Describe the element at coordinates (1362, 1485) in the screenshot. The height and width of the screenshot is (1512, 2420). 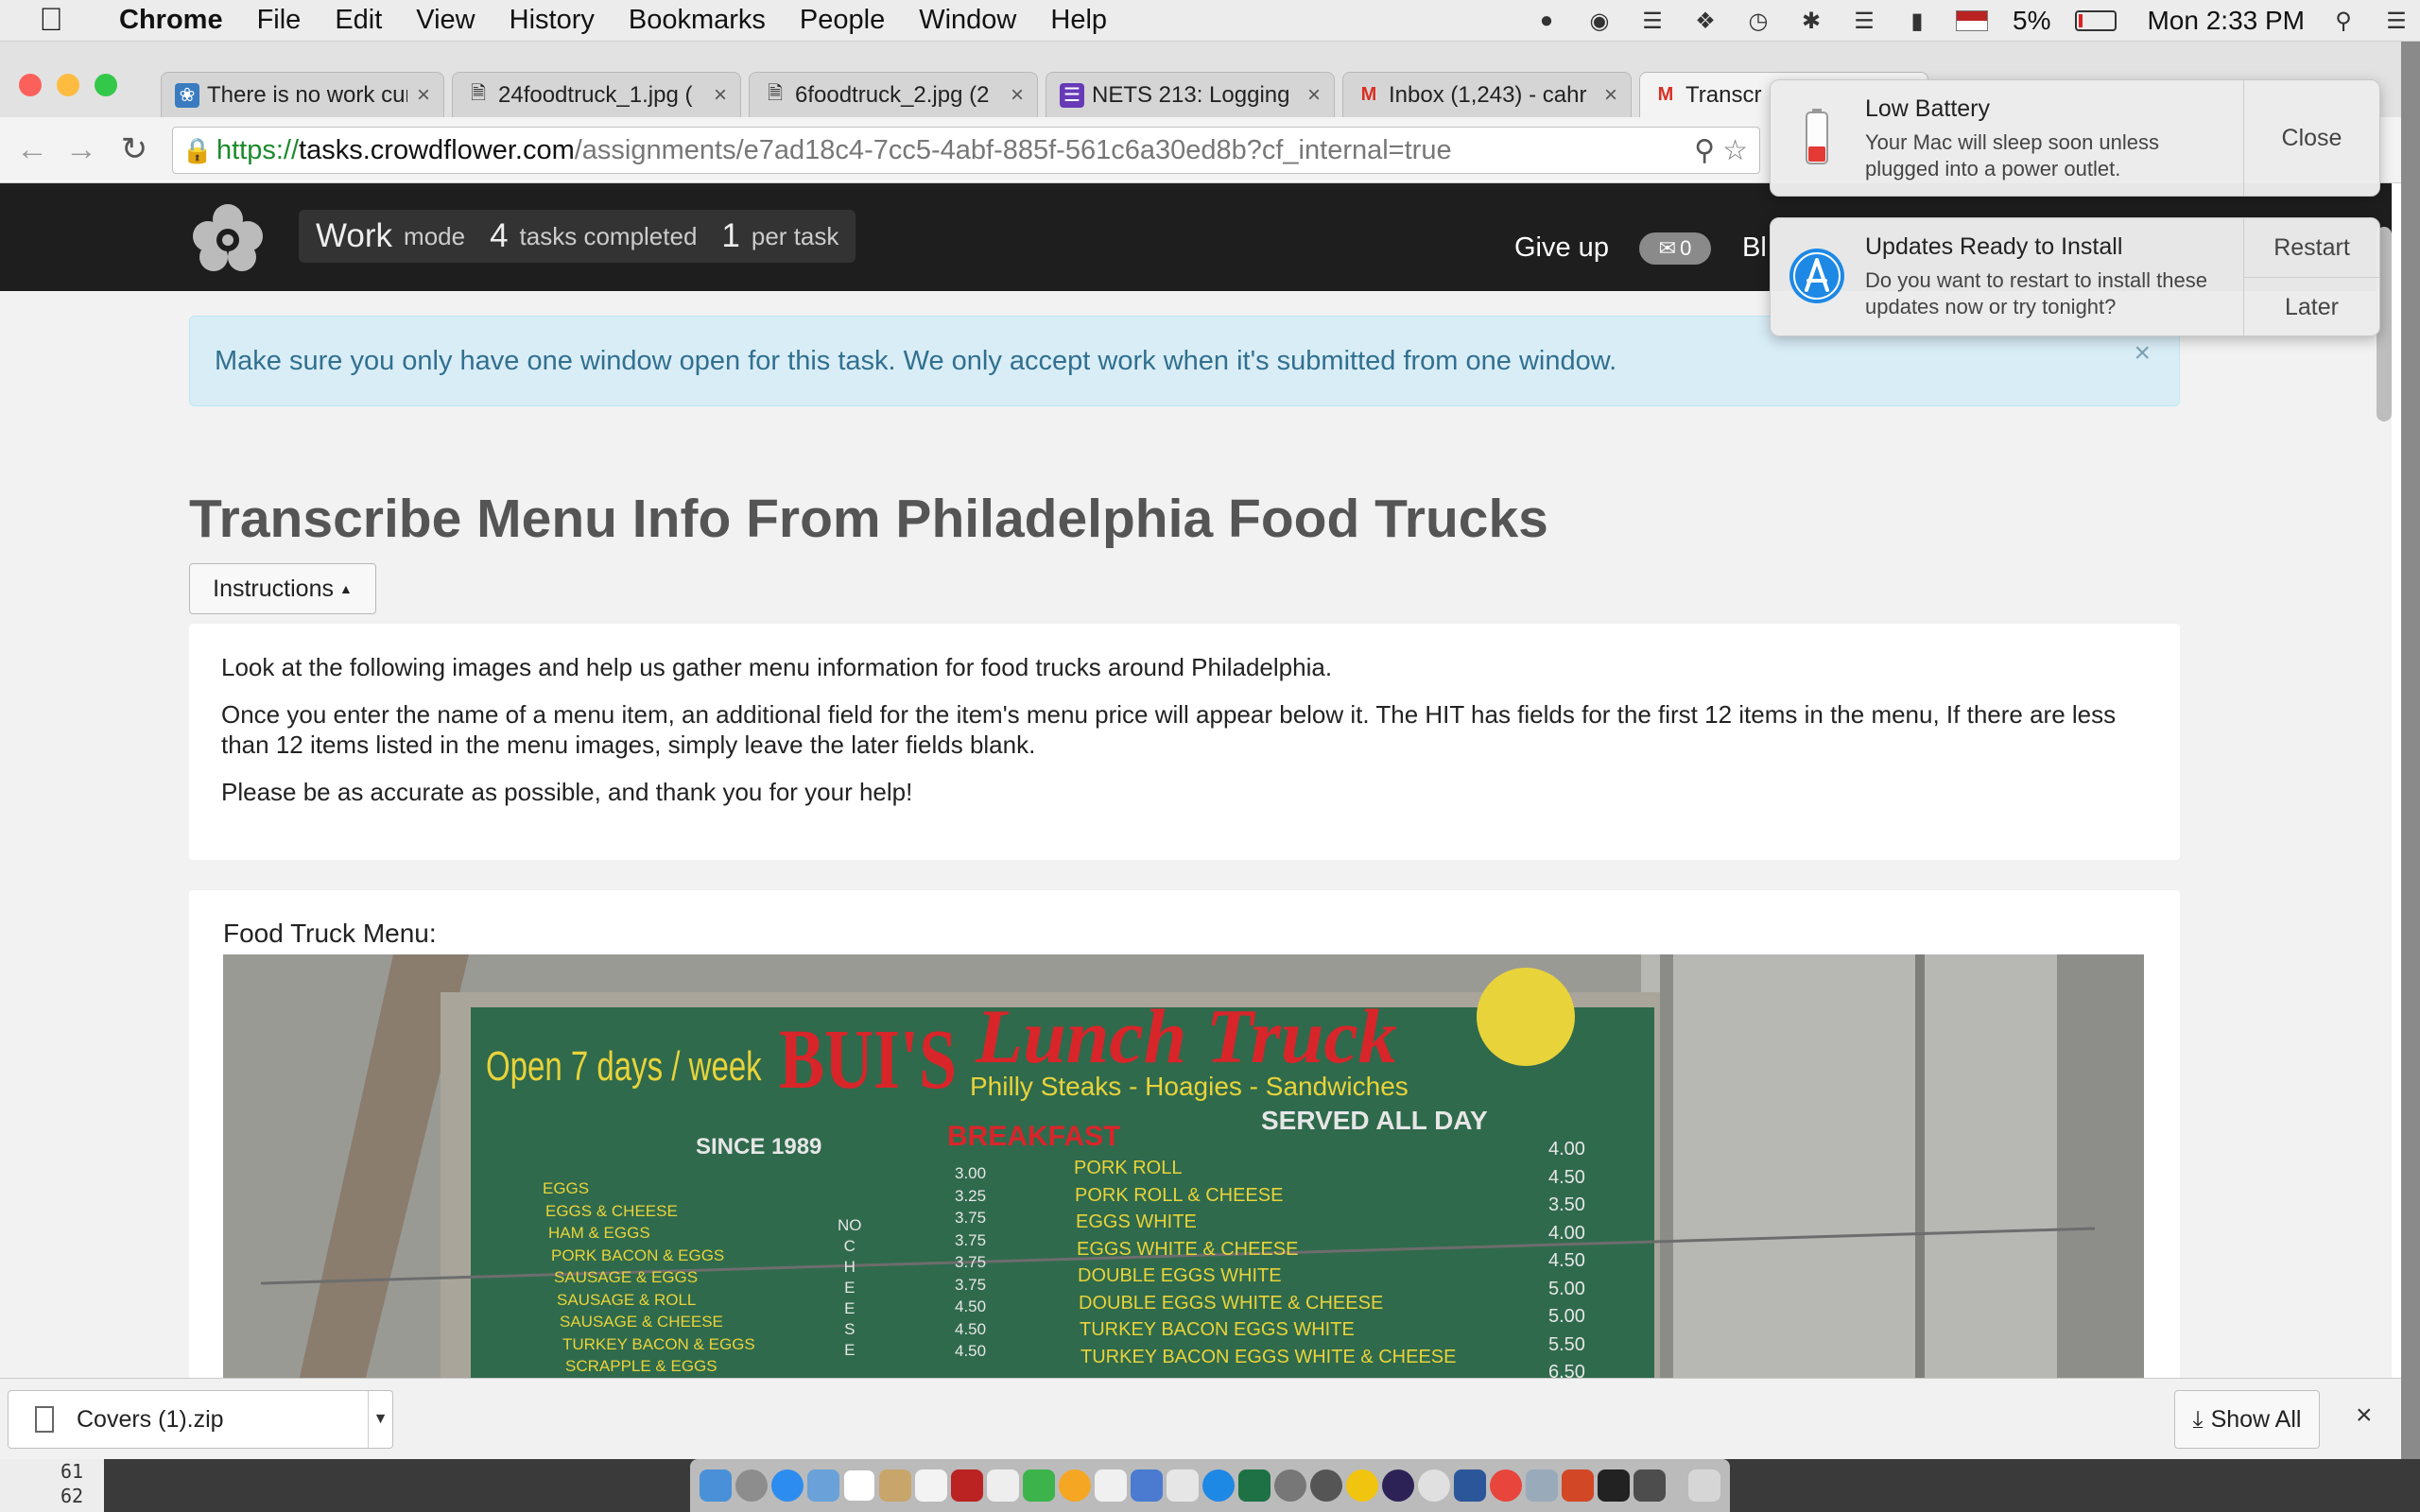
I see `norton-icon` at that location.